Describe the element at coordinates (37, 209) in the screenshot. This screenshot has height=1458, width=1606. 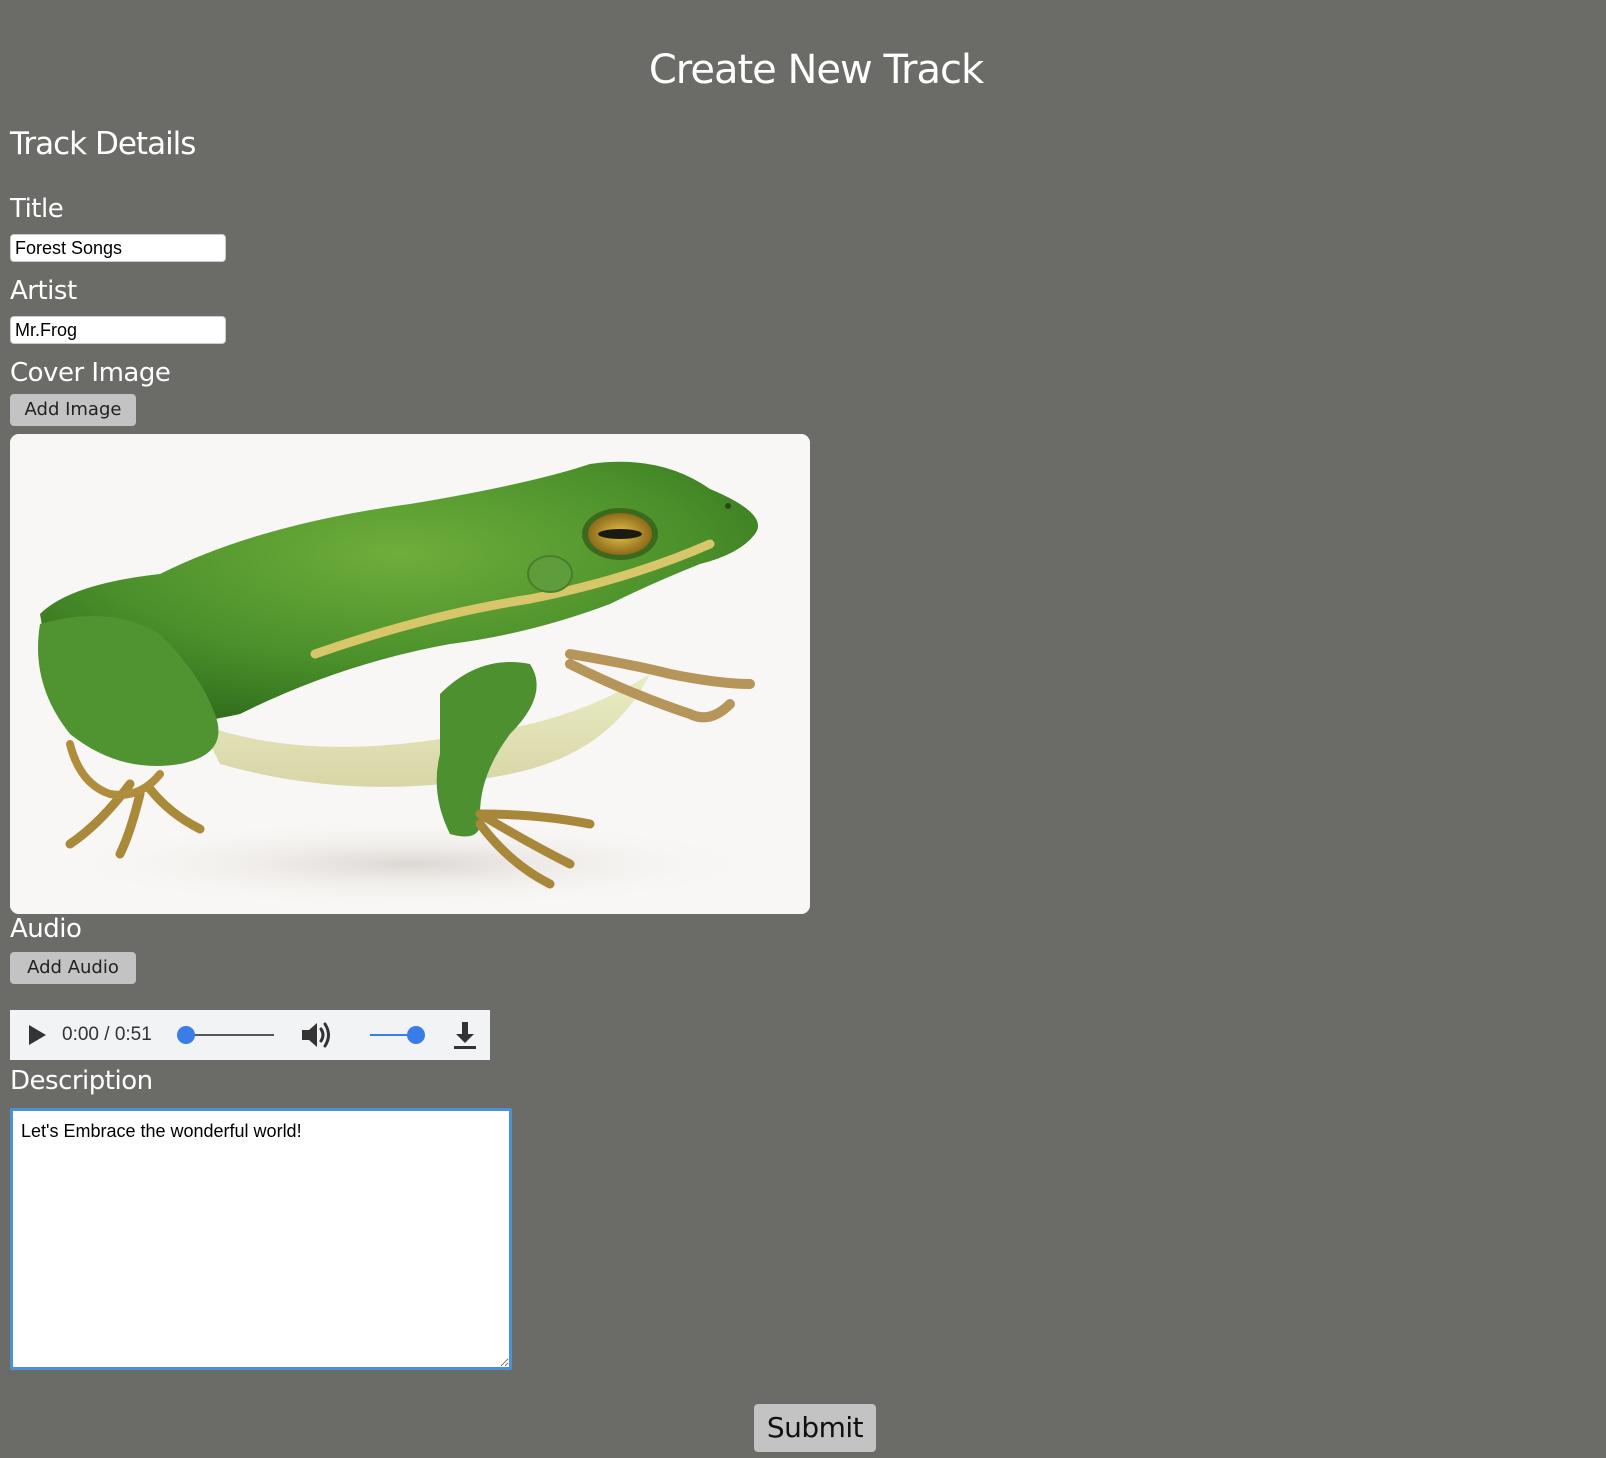
I see `title-label: Title` at that location.